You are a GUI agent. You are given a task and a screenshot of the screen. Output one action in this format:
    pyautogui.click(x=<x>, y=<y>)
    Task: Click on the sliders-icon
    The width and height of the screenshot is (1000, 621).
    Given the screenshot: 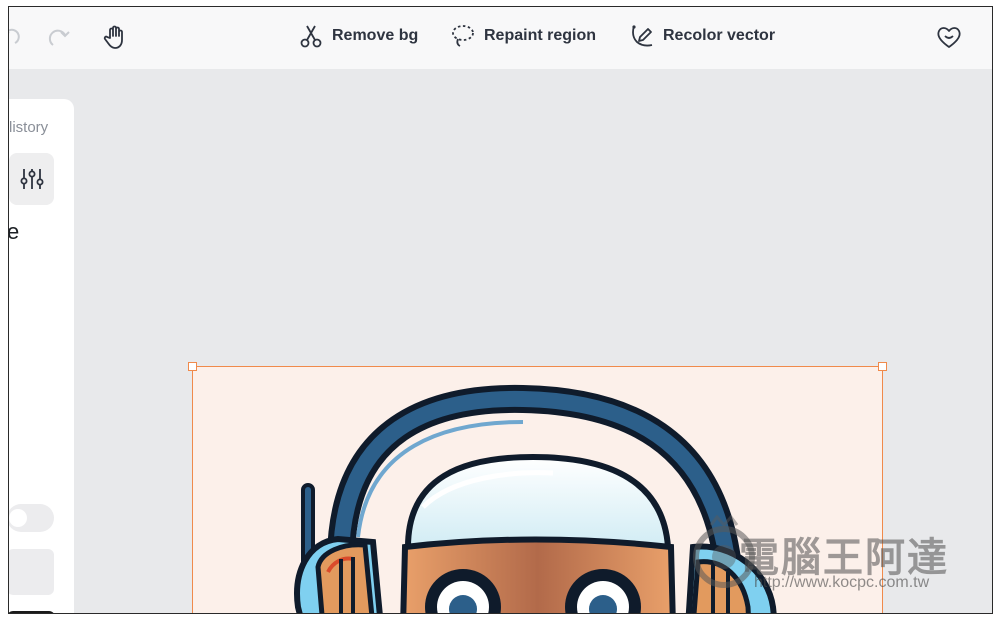 What is the action you would take?
    pyautogui.click(x=31, y=179)
    